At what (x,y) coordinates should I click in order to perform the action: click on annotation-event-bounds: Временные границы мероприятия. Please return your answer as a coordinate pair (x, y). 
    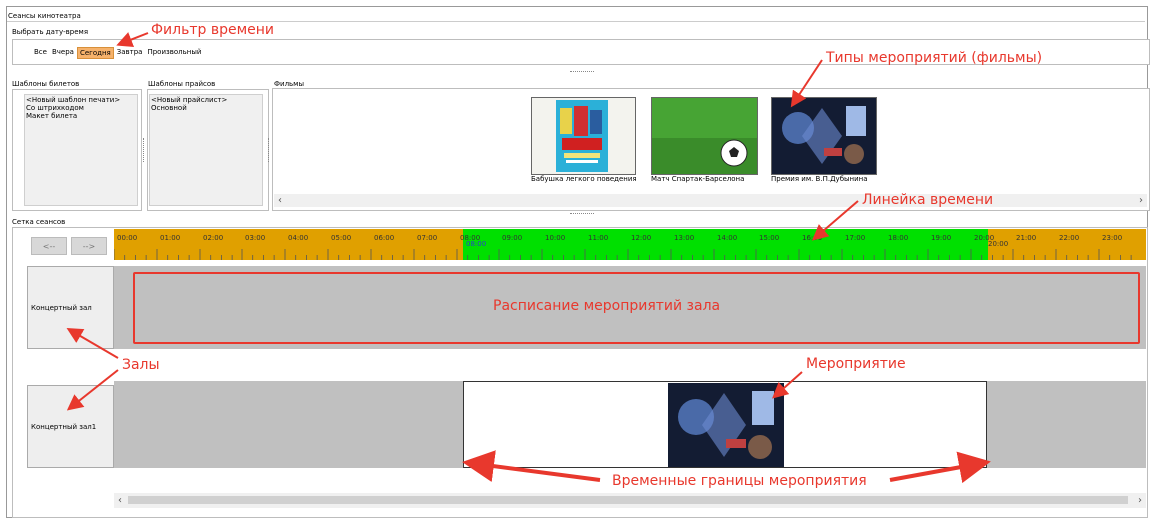
    Looking at the image, I should click on (739, 481).